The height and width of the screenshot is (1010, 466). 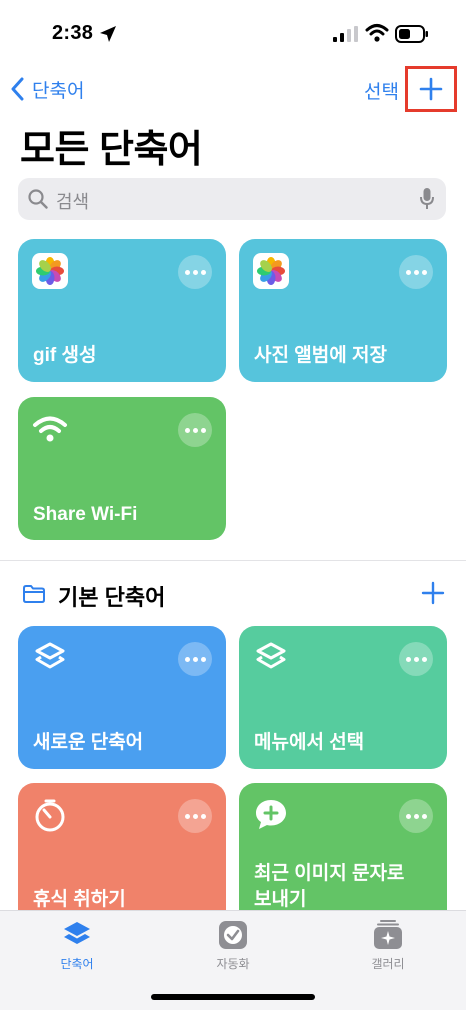 What do you see at coordinates (233, 935) in the screenshot?
I see `clock-check-icon` at bounding box center [233, 935].